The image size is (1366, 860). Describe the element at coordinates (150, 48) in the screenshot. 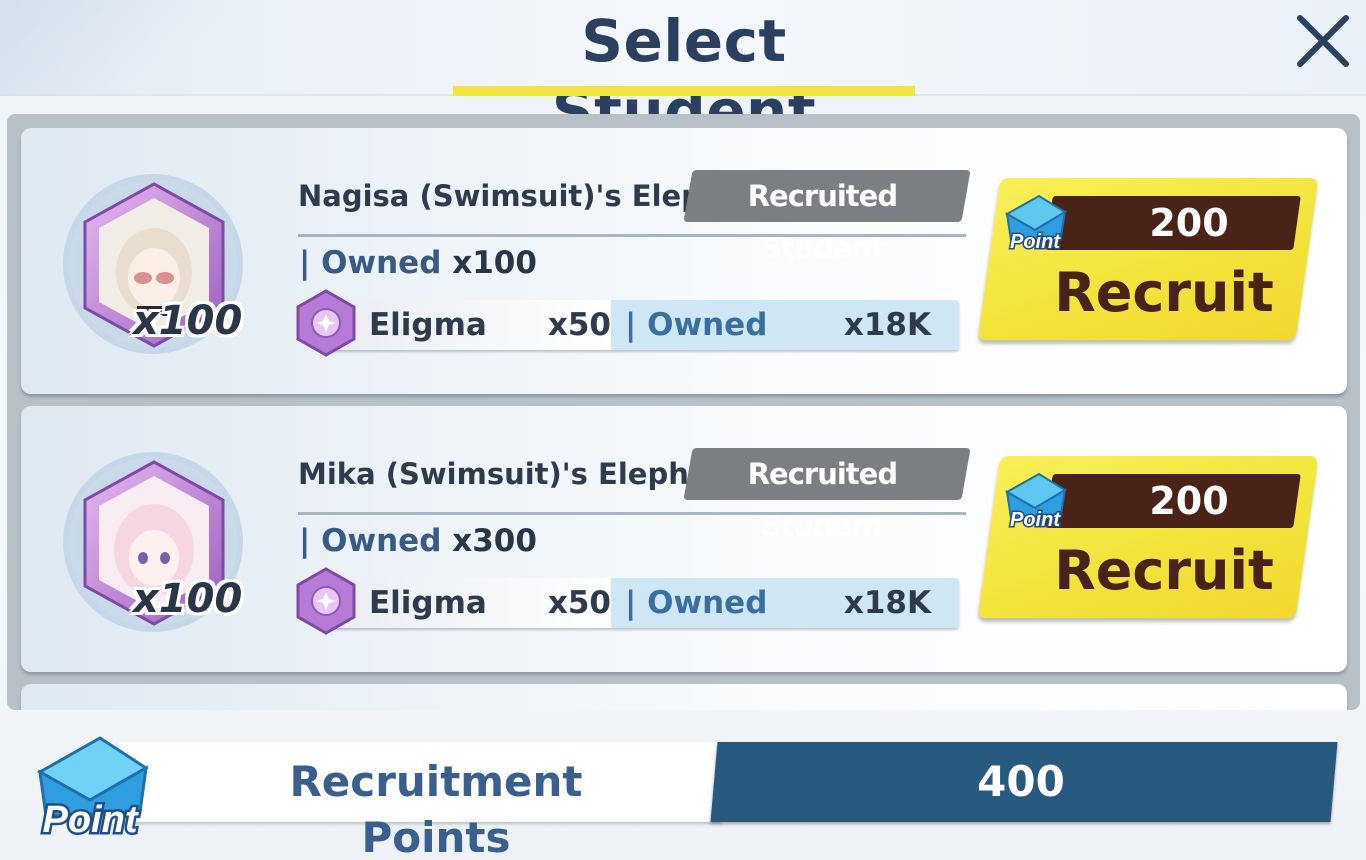

I see `header-decoration` at that location.